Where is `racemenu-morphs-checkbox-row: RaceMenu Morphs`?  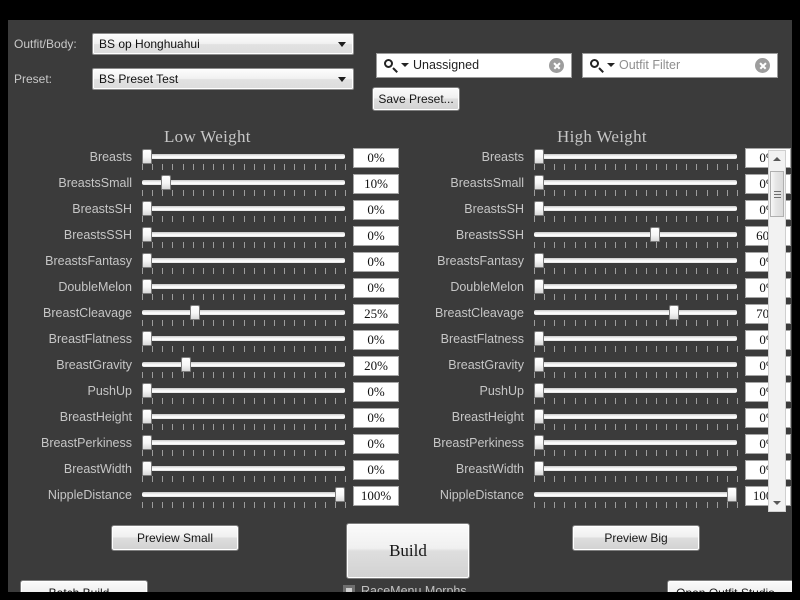 racemenu-morphs-checkbox-row: RaceMenu Morphs is located at coordinates (405, 588).